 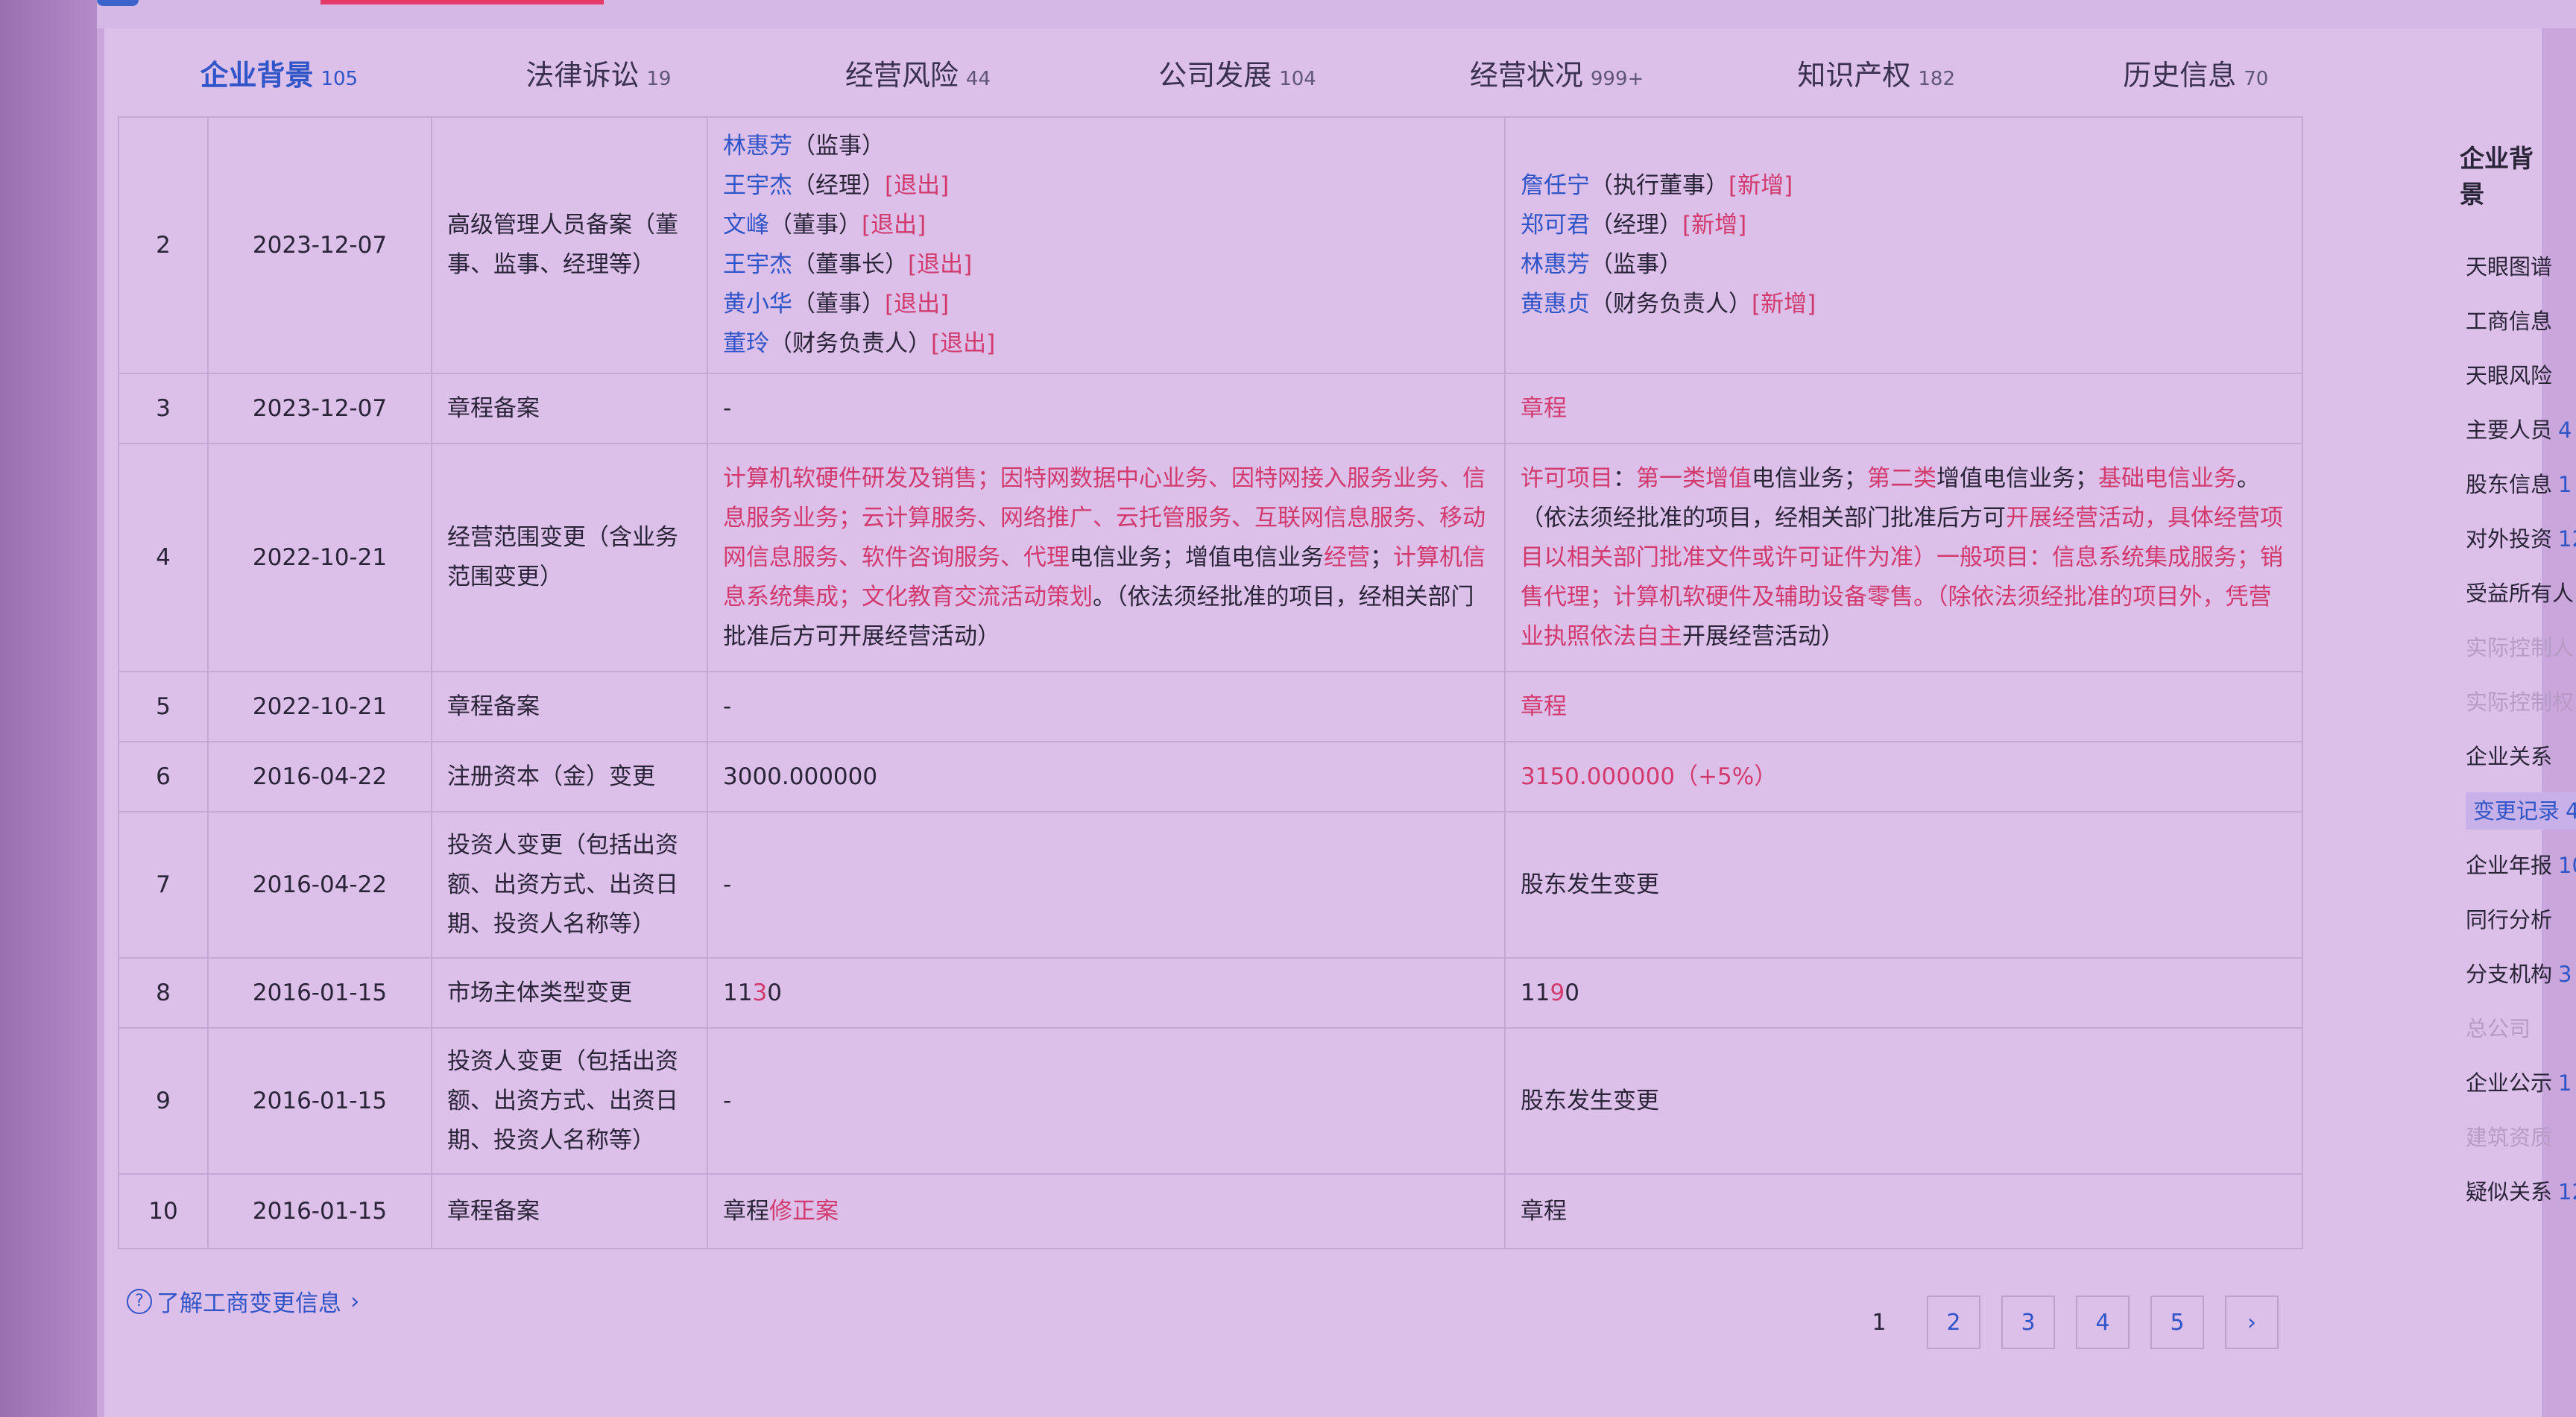 I want to click on learn-change-info-link: ? 了解工商变更信息 ›, so click(x=243, y=1301).